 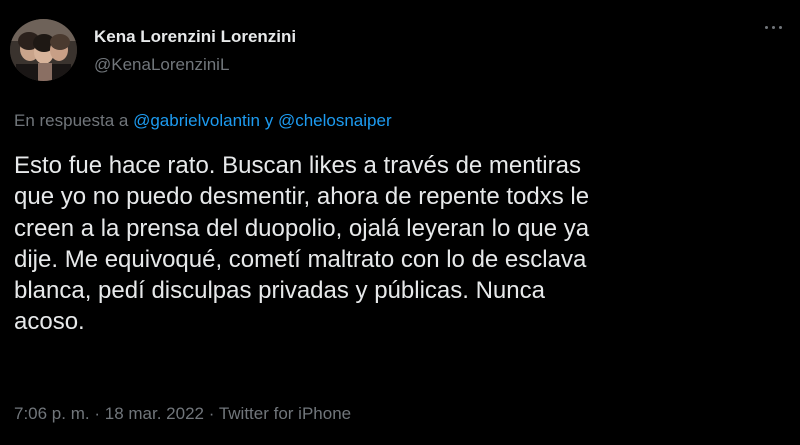 What do you see at coordinates (196, 120) in the screenshot?
I see `mention-link: @gabrielvolantin` at bounding box center [196, 120].